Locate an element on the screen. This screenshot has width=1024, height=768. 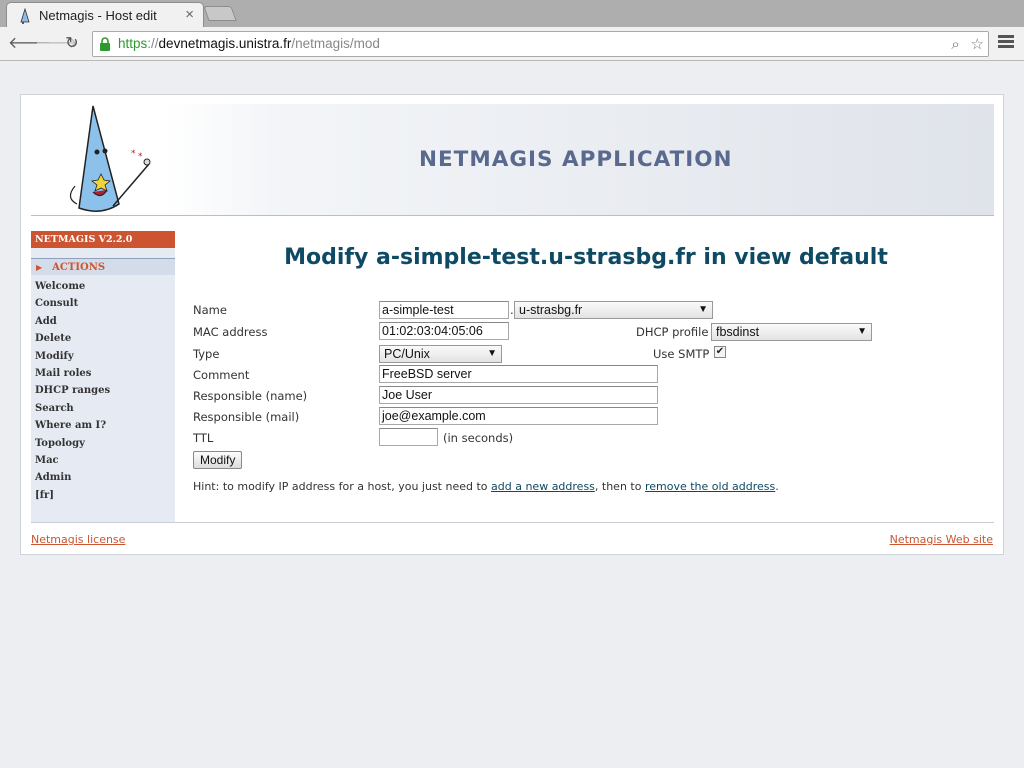
sidebar-item-add: Add is located at coordinates (105, 321).